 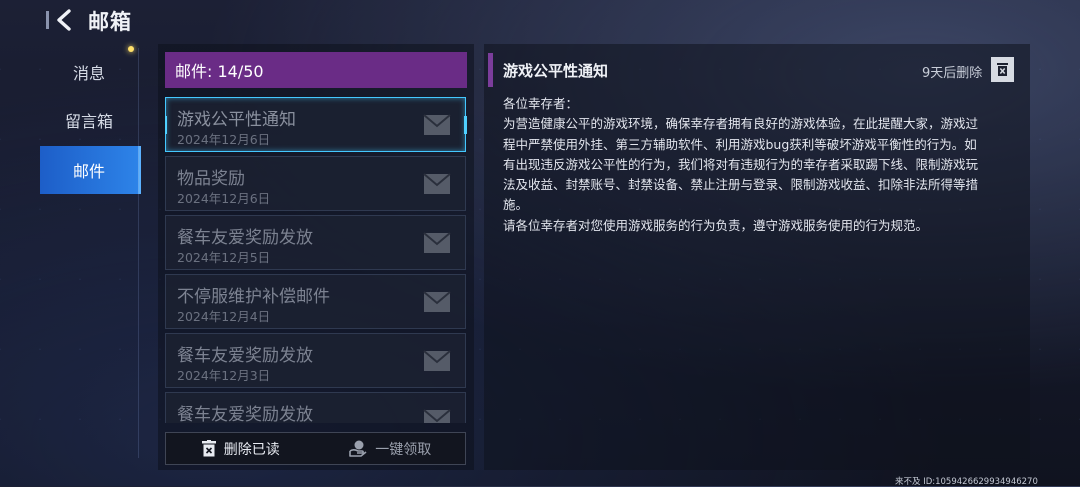 I want to click on nav-item-guestbook: 留言箱, so click(x=89, y=120).